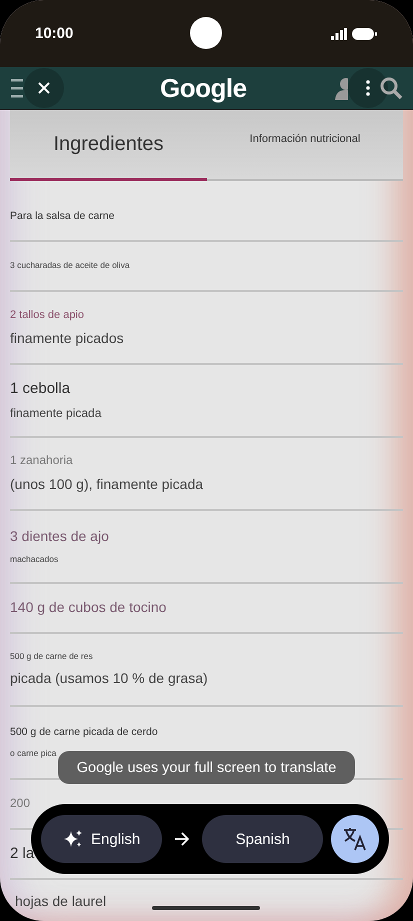 The image size is (413, 921). What do you see at coordinates (60, 902) in the screenshot?
I see `ingredient-text: hojas de laurel` at bounding box center [60, 902].